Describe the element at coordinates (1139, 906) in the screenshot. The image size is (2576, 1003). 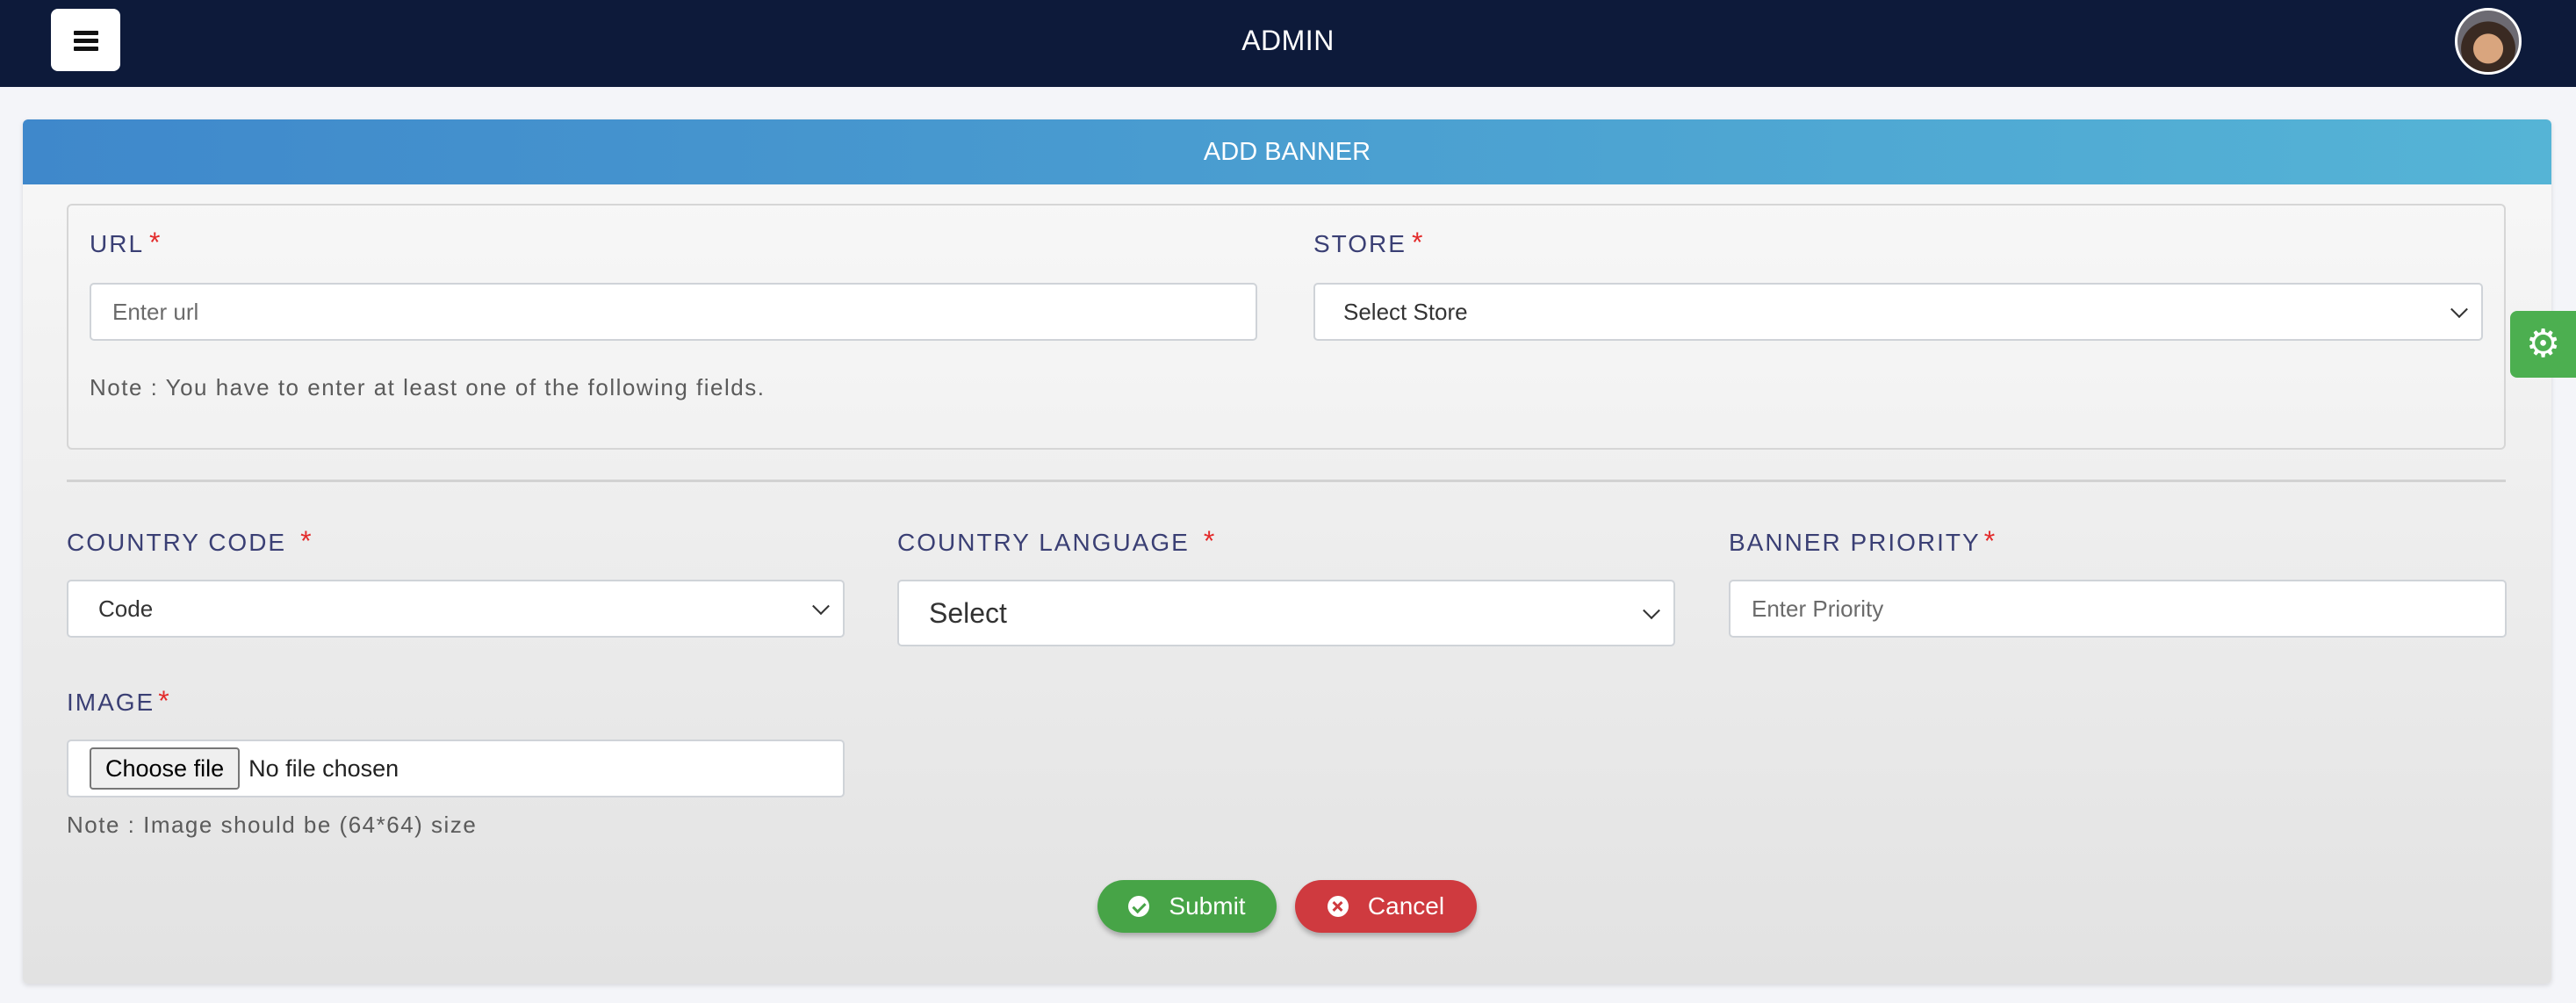
I see `check-circle-icon` at that location.